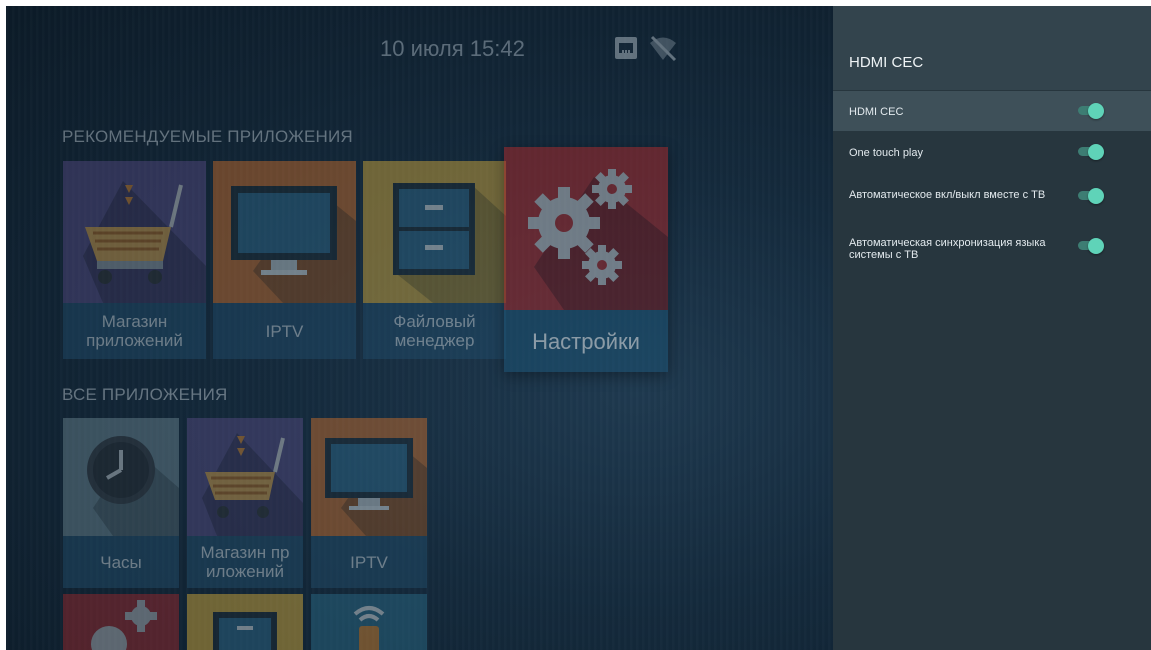 This screenshot has width=1151, height=650. I want to click on setting-label: One touch play, so click(886, 153).